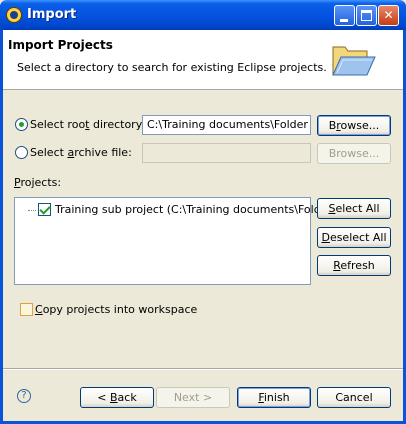 The height and width of the screenshot is (424, 406). What do you see at coordinates (226, 153) in the screenshot?
I see `archive-file-input` at bounding box center [226, 153].